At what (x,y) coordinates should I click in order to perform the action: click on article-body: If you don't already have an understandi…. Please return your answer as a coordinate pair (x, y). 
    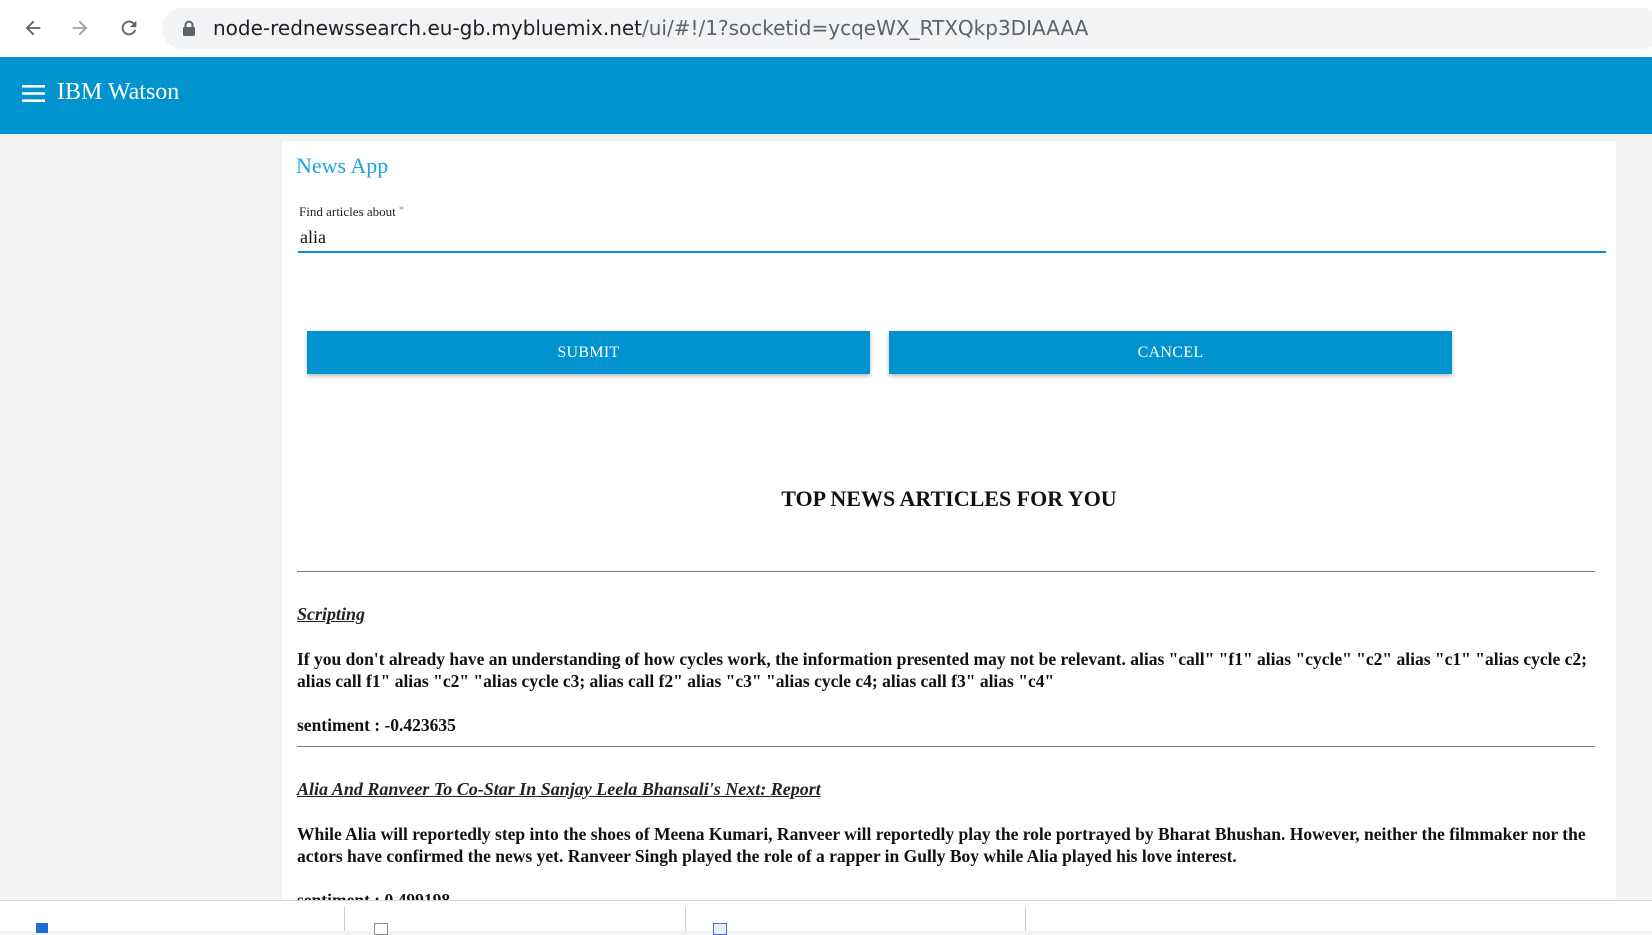
    Looking at the image, I should click on (942, 670).